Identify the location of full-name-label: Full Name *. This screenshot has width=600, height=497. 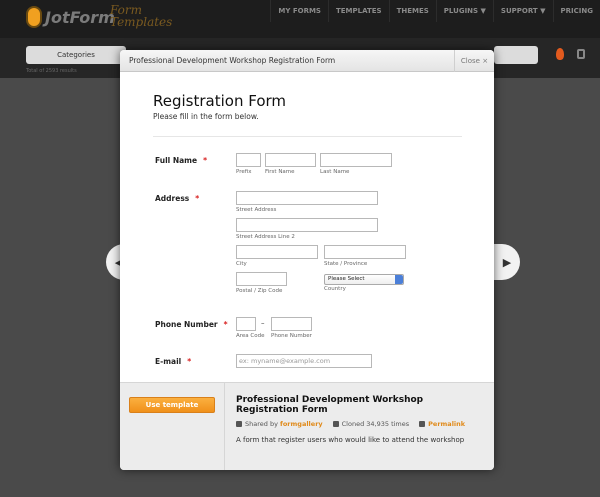
(181, 160).